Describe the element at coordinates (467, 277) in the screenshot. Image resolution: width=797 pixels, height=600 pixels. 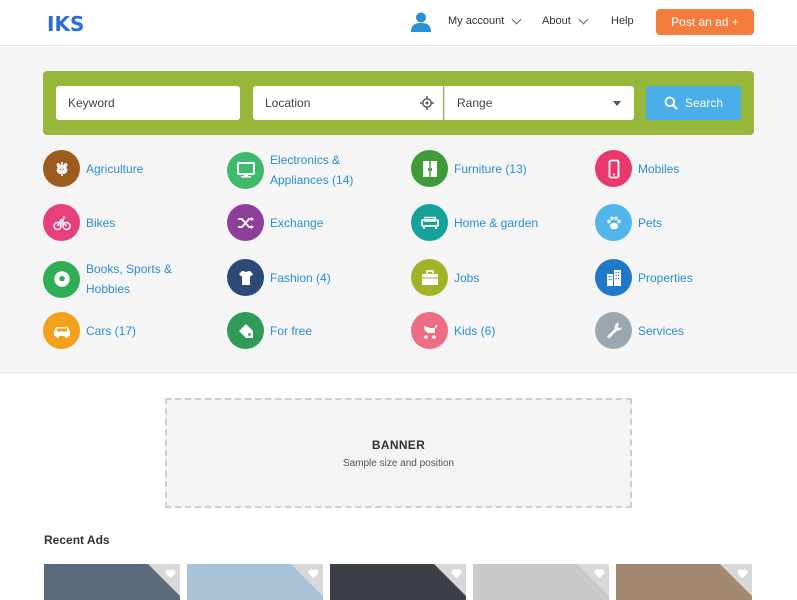
I see `category-label: Jobs` at that location.